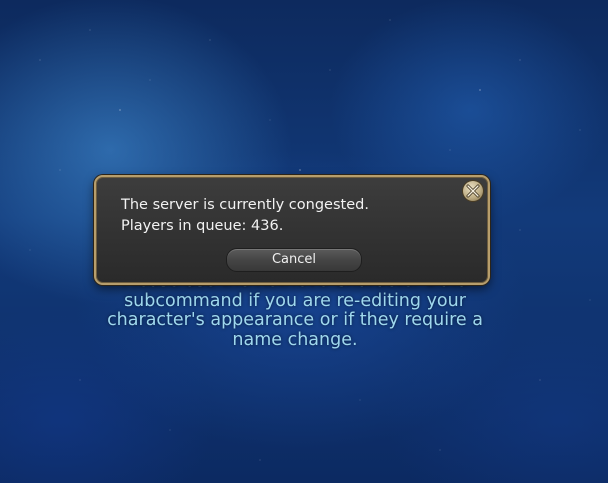  I want to click on queue-count-text: Players in queue: 436., so click(202, 226).